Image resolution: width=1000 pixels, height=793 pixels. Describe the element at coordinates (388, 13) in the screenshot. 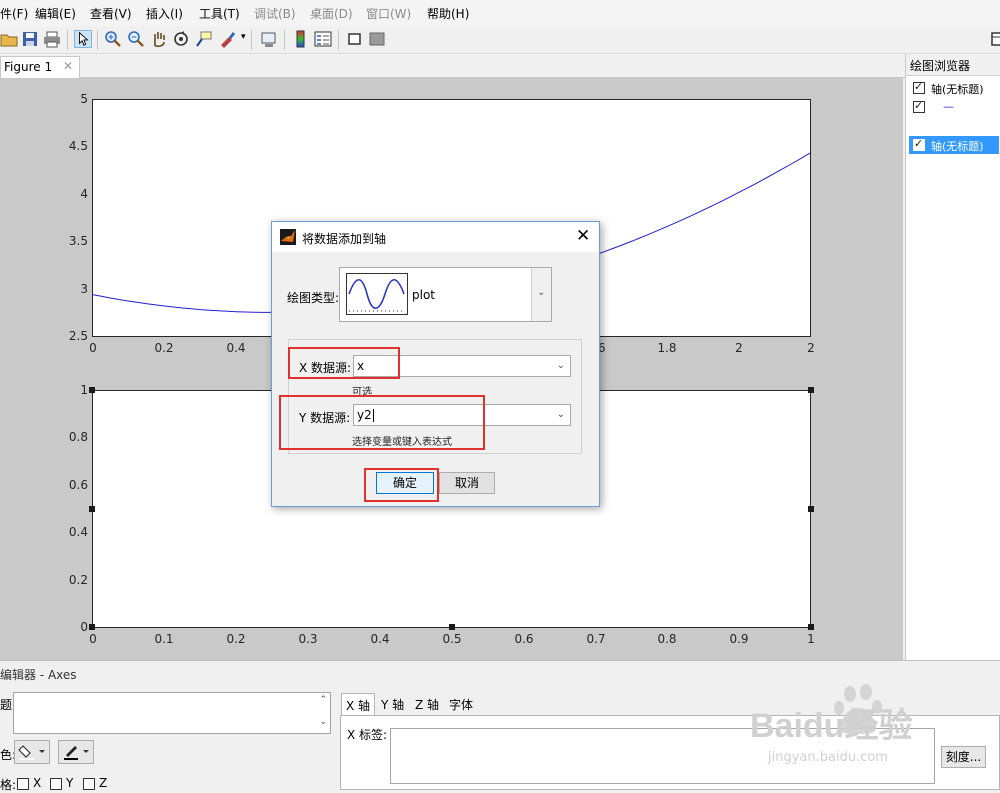

I see `menu-window: 窗口(W)` at that location.